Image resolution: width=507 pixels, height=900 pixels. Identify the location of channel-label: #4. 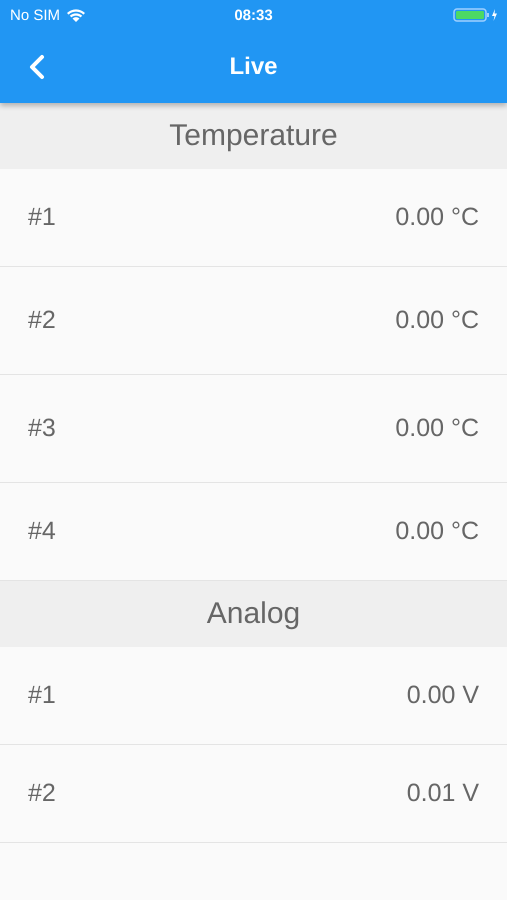
(42, 531).